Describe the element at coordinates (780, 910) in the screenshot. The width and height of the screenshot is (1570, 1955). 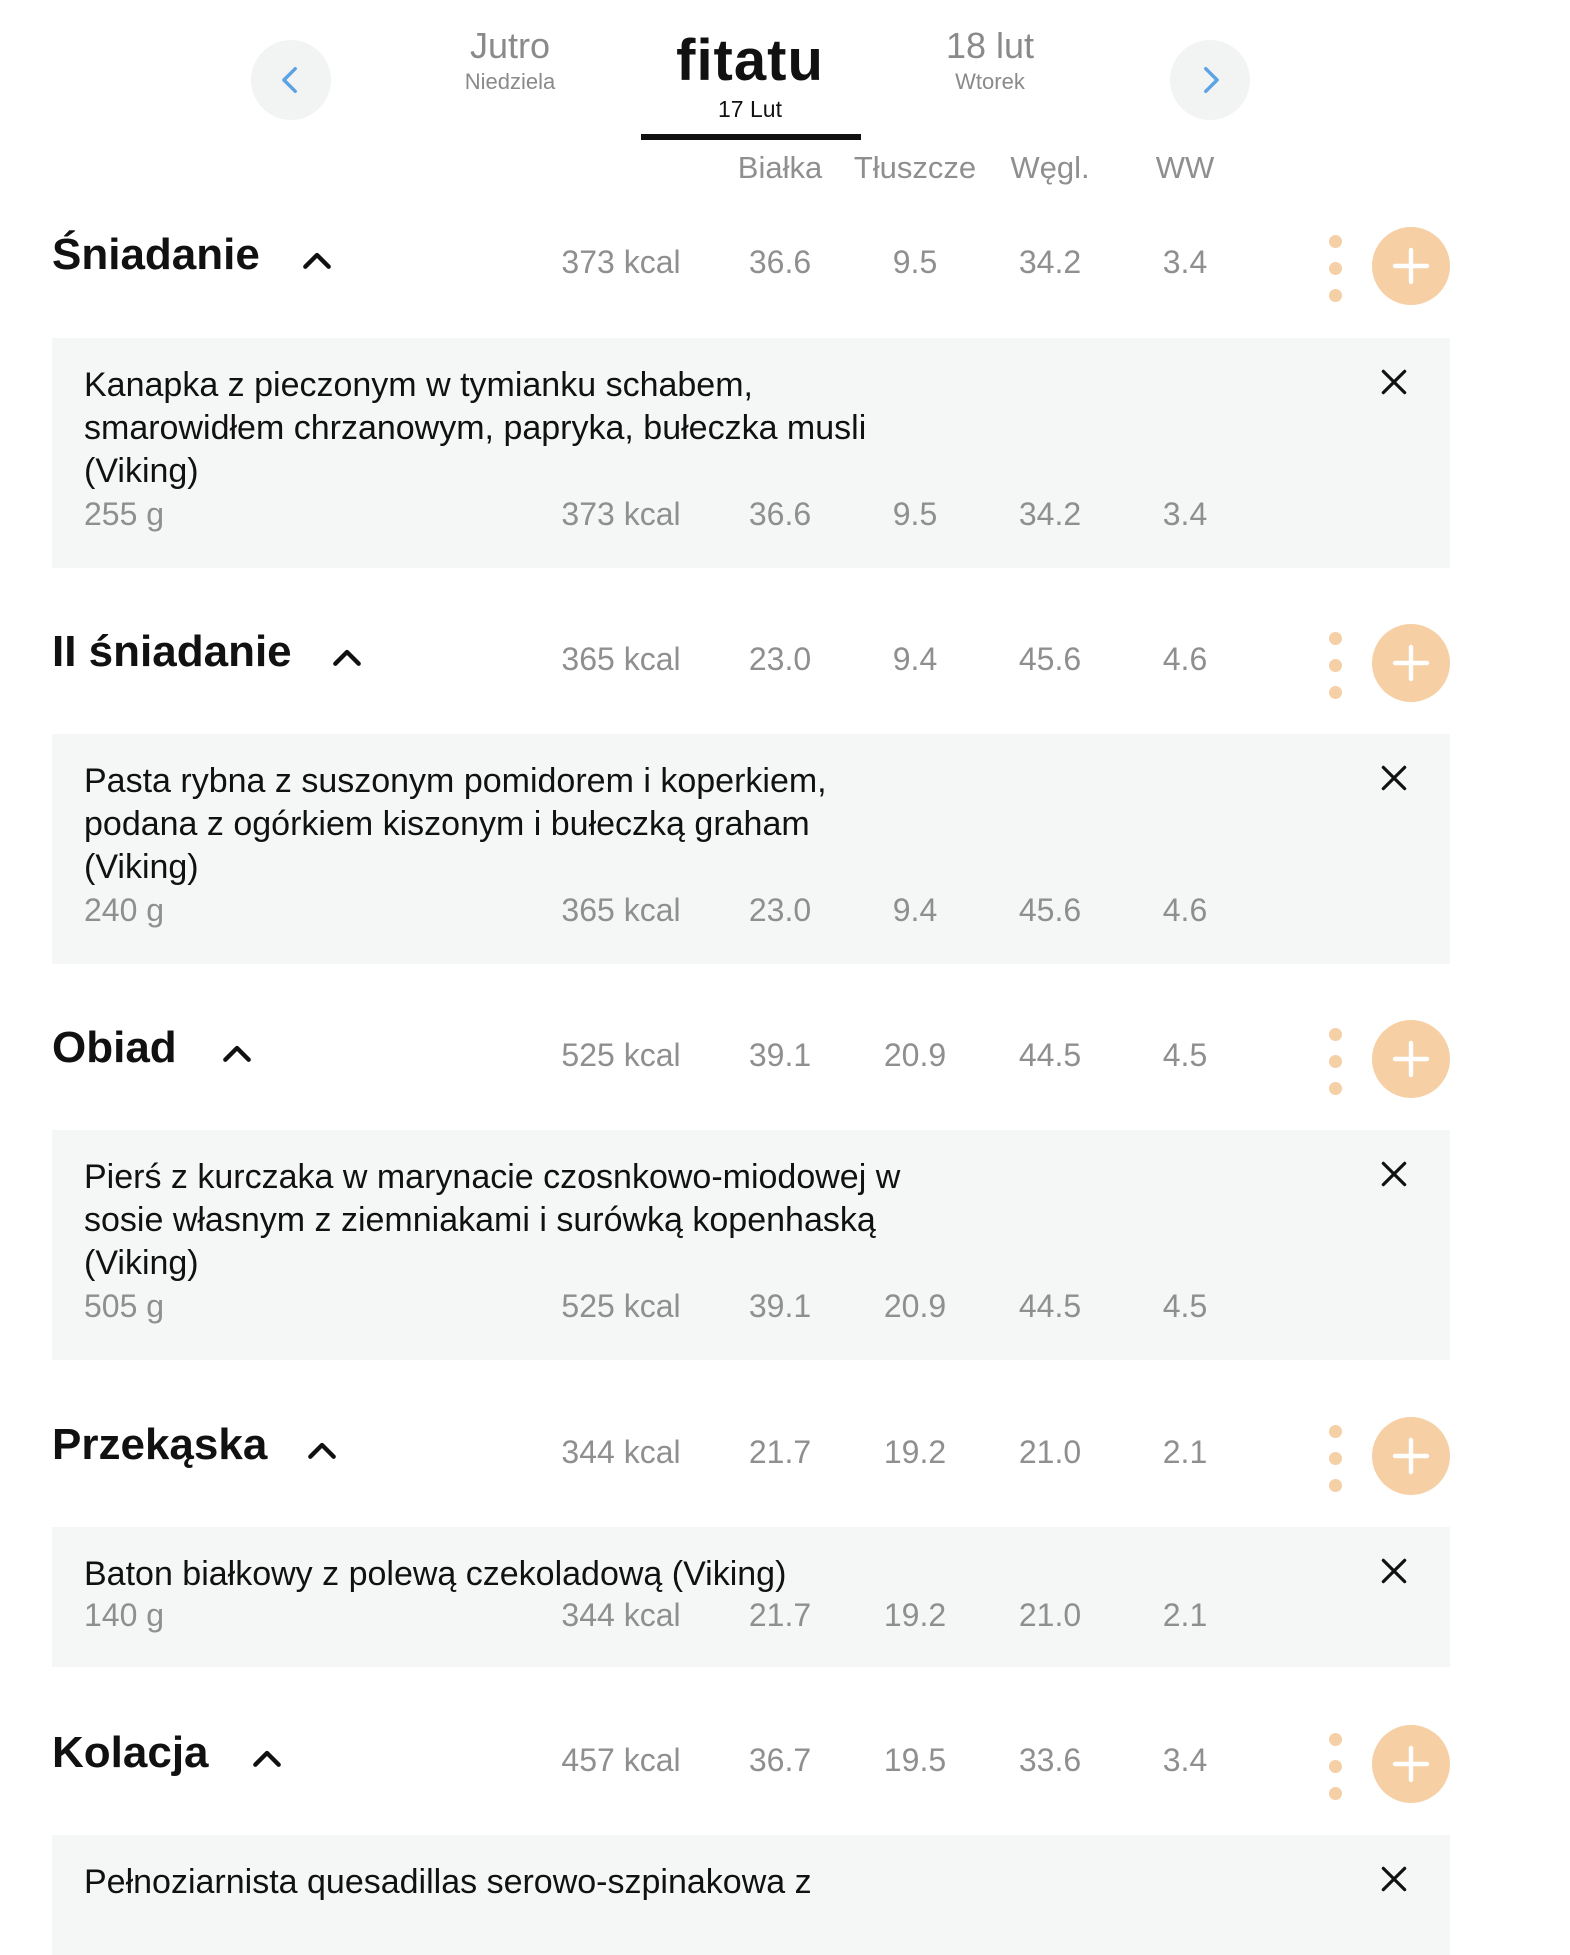
I see `food-item-protein: 23.0` at that location.